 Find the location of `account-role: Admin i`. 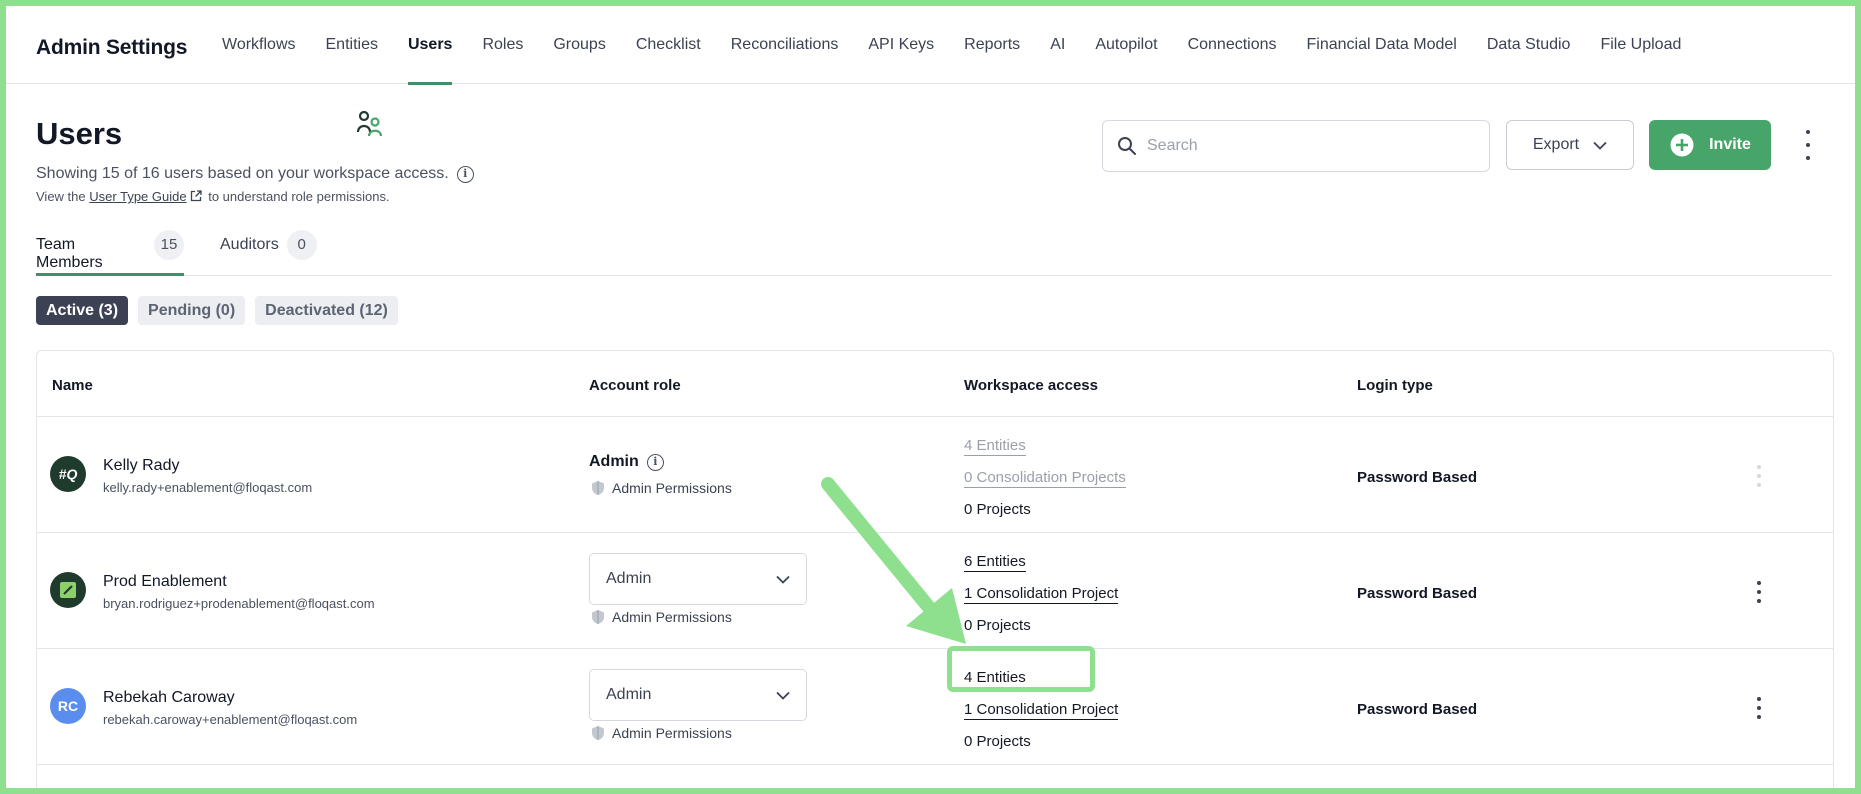

account-role: Admin i is located at coordinates (626, 462).